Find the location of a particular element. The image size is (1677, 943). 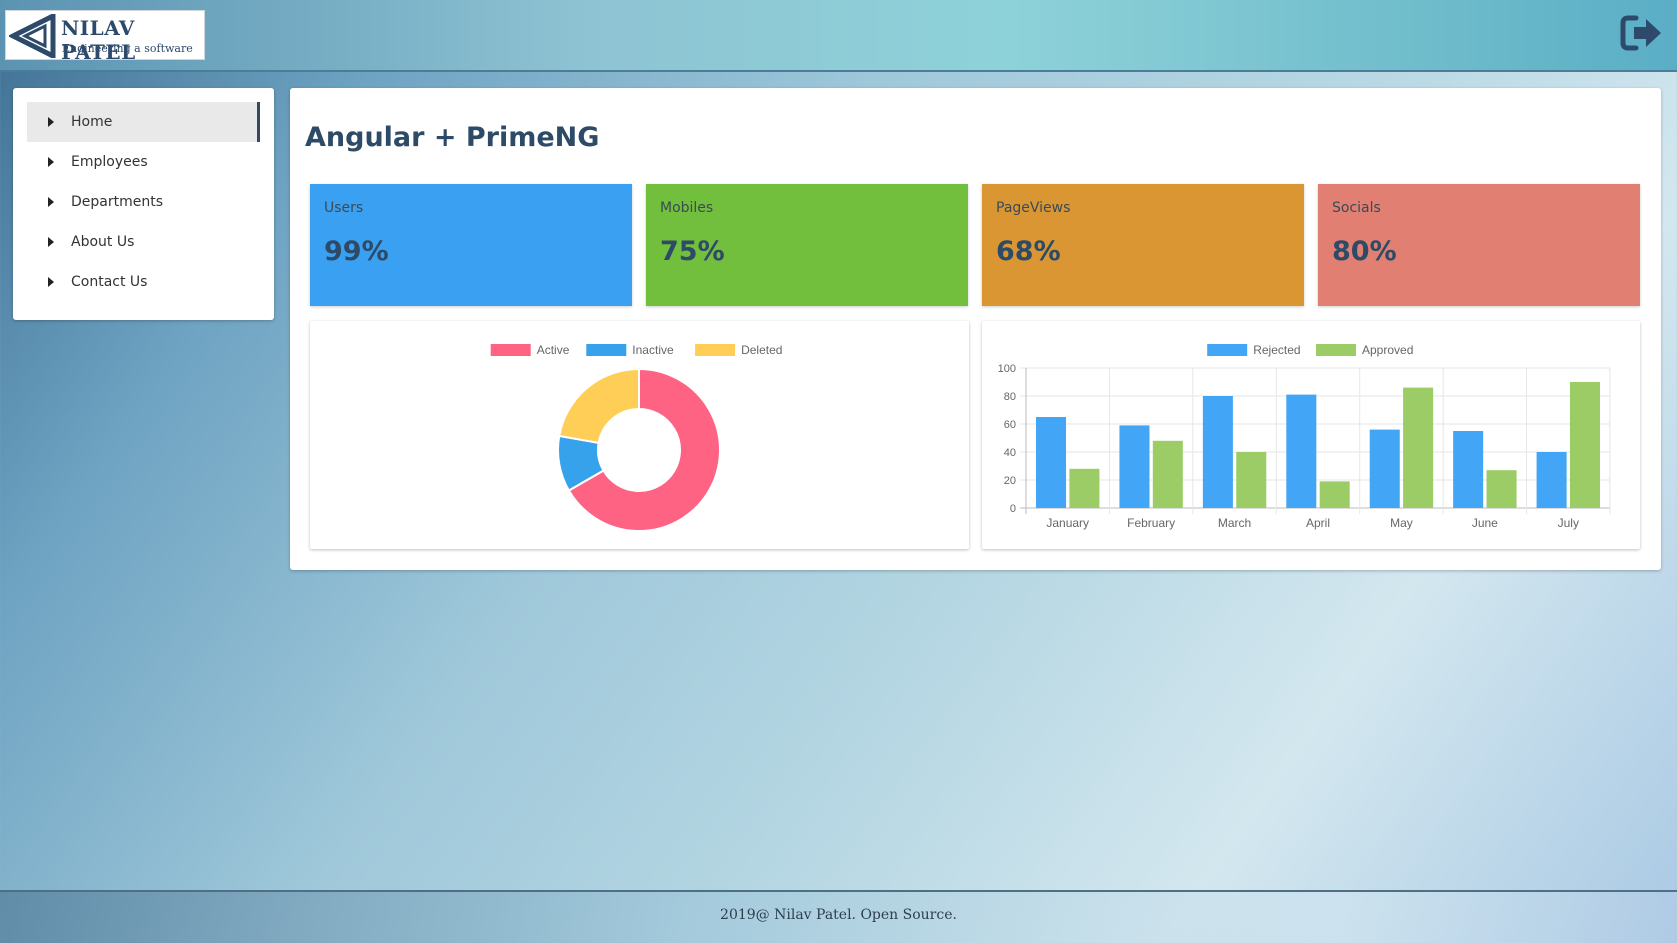

y-tick-label: 80 is located at coordinates (1010, 397).